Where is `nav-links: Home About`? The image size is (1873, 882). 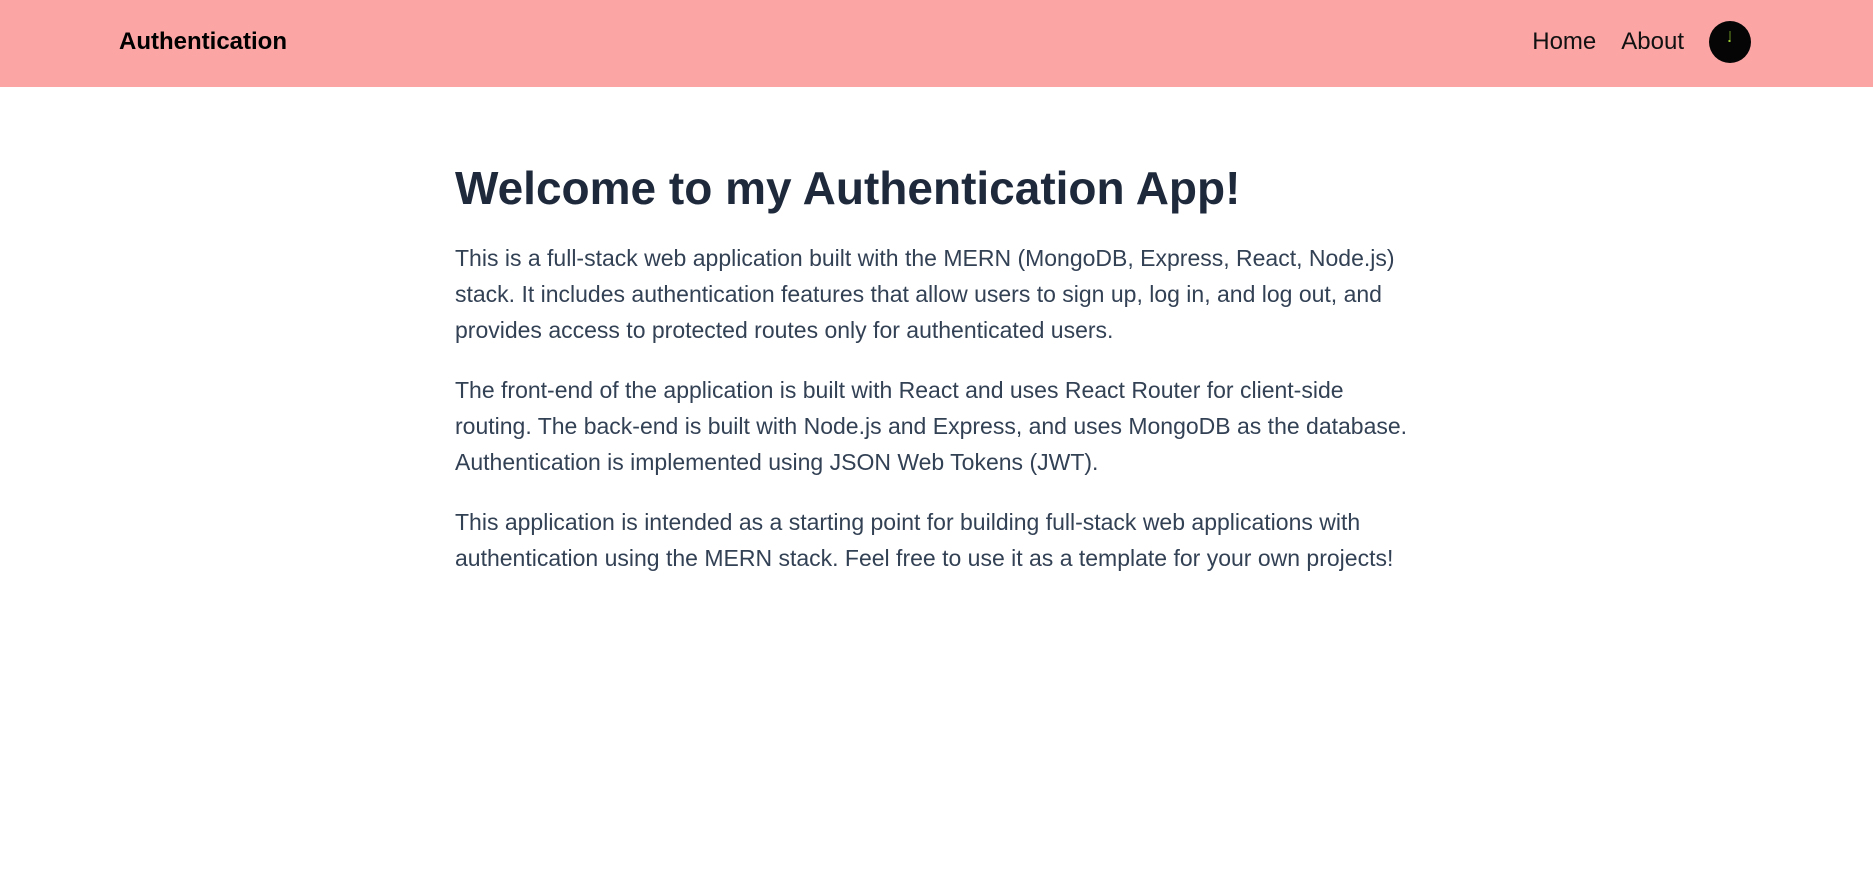 nav-links: Home About is located at coordinates (1641, 42).